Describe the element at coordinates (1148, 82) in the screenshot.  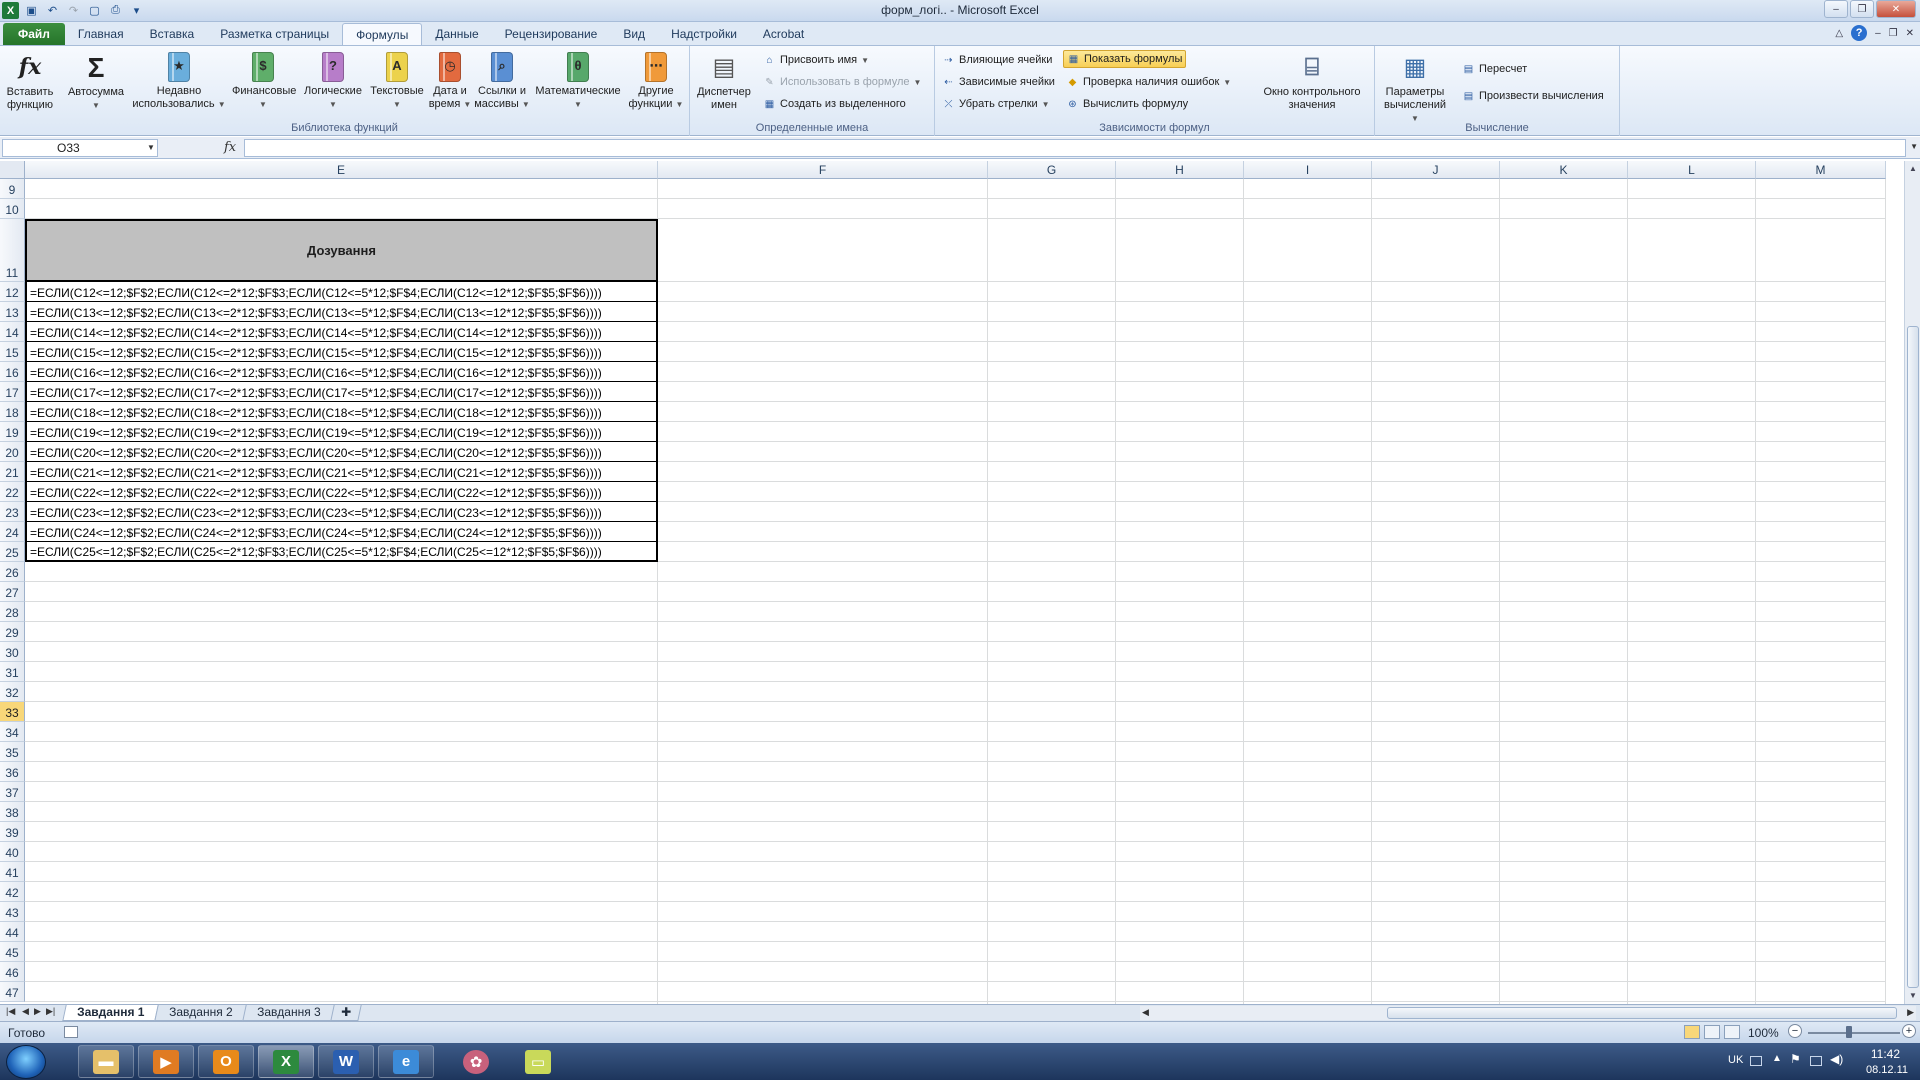
I see `error-checking-button: ◆ Проверка наличия ошибок ▼` at that location.